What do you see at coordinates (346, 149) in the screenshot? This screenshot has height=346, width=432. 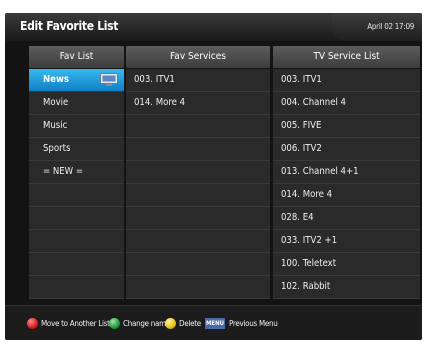 I see `tv-service-item: 006. ITV2` at bounding box center [346, 149].